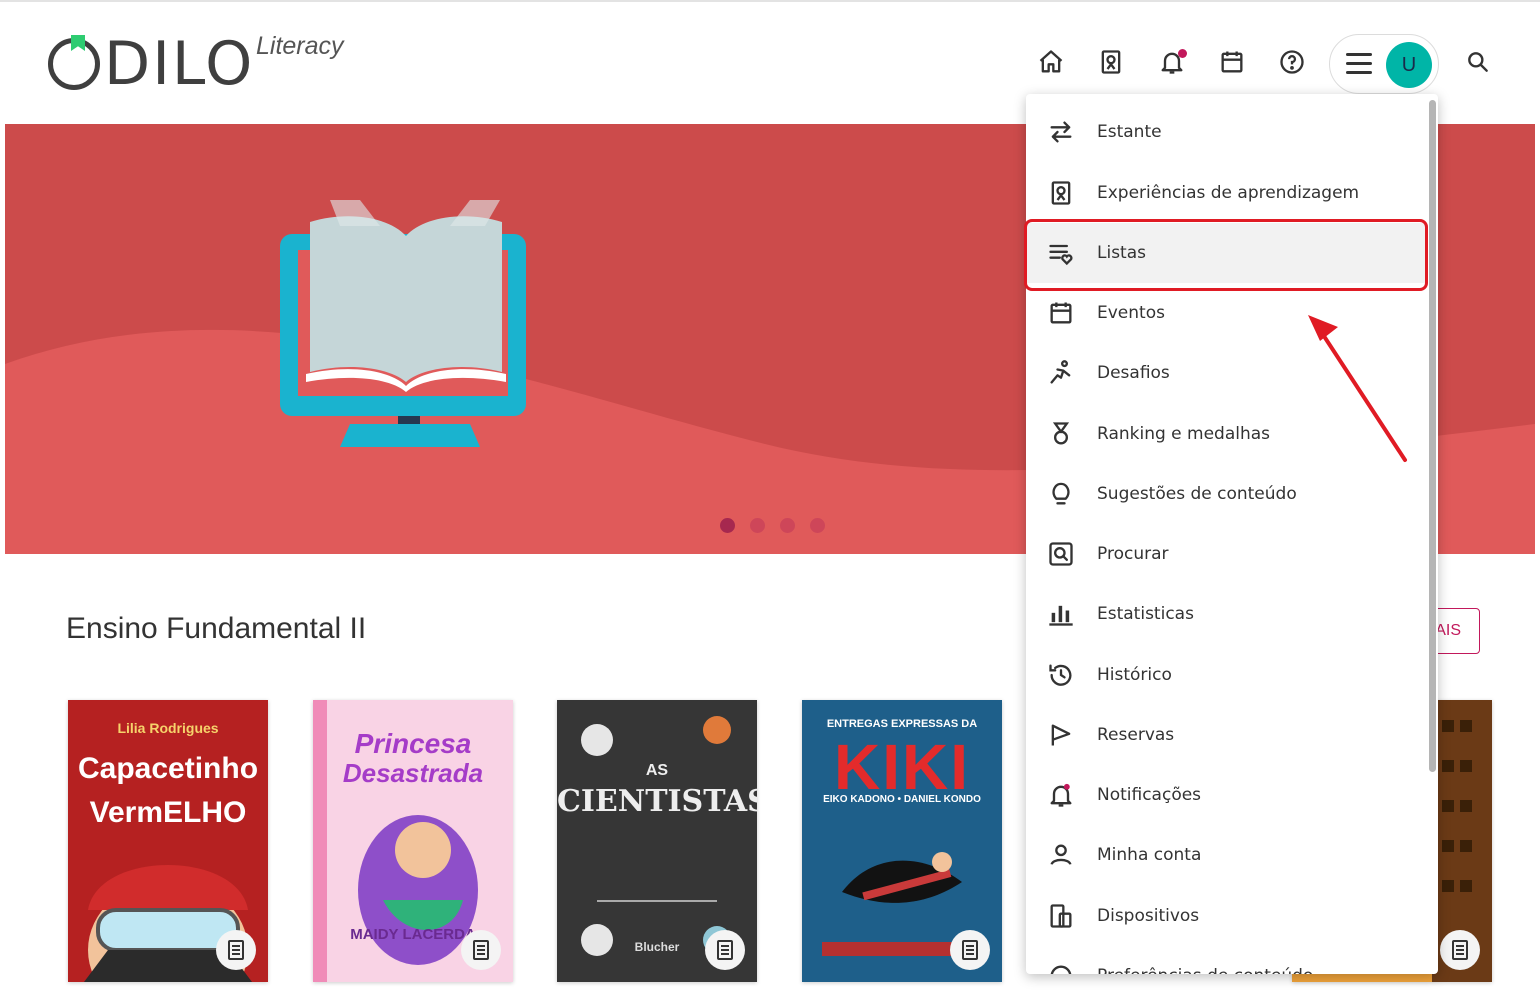 This screenshot has width=1540, height=1000. Describe the element at coordinates (1357, 388) in the screenshot. I see `annotation-arrow` at that location.